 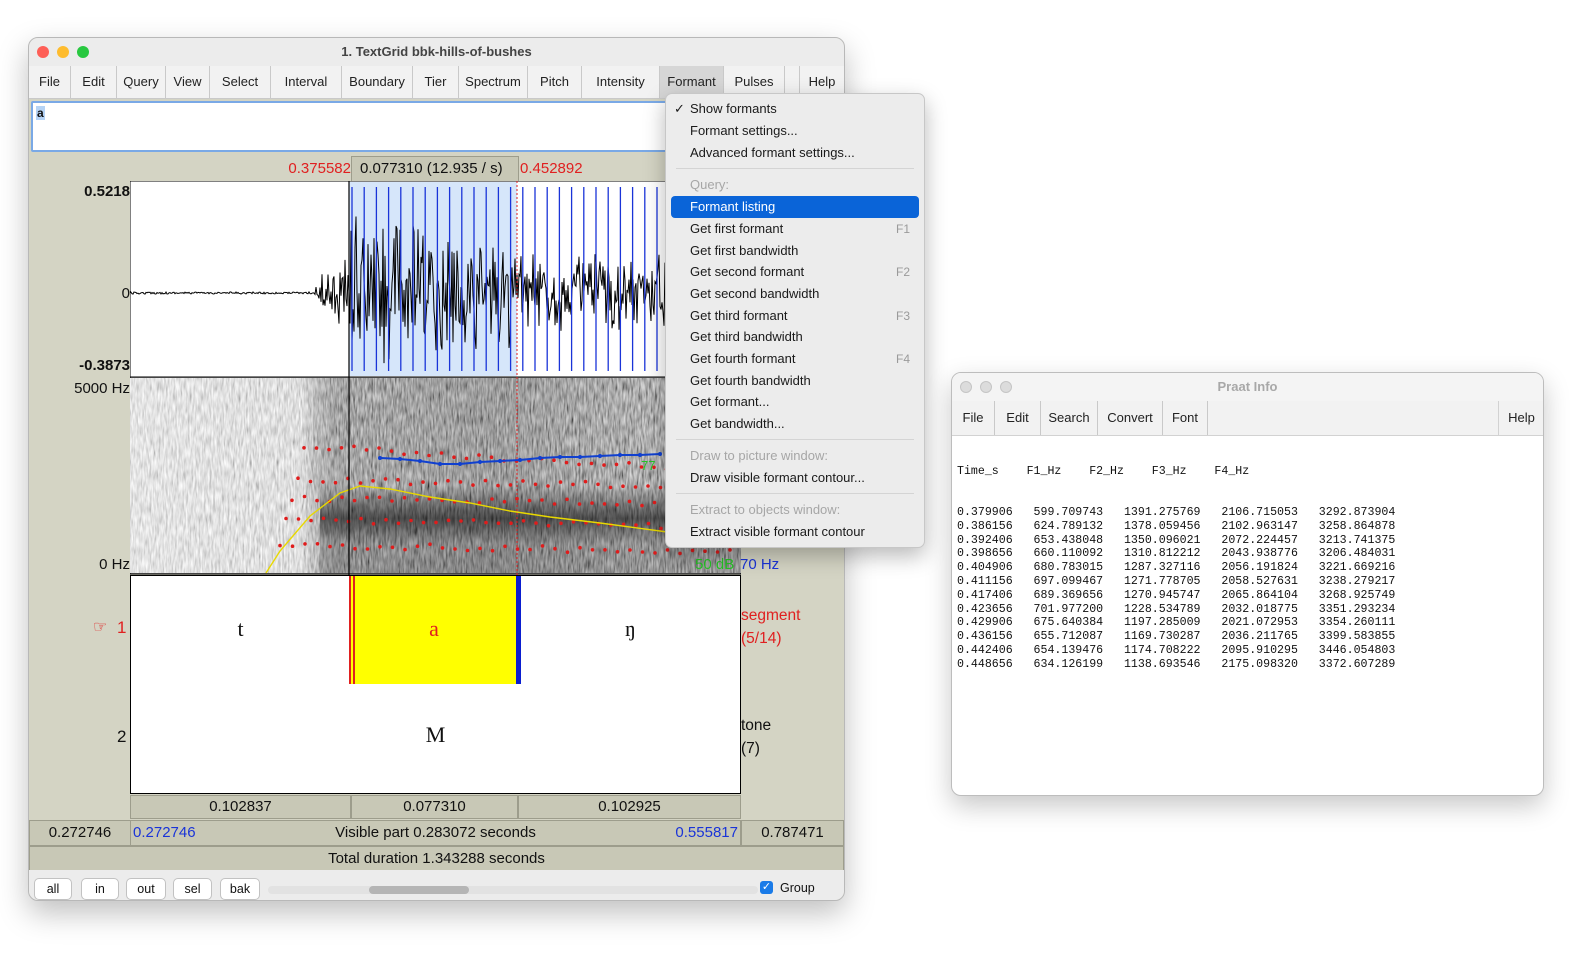 I want to click on duration-selection: 0.077310, so click(x=434, y=807).